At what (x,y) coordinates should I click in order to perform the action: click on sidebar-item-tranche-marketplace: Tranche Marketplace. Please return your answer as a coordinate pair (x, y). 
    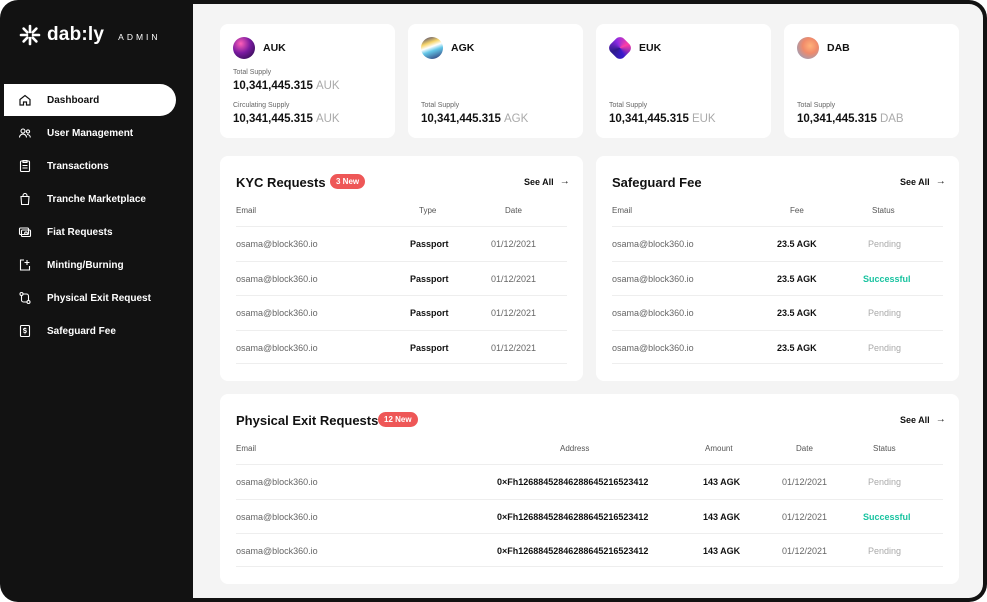
    Looking at the image, I should click on (98, 199).